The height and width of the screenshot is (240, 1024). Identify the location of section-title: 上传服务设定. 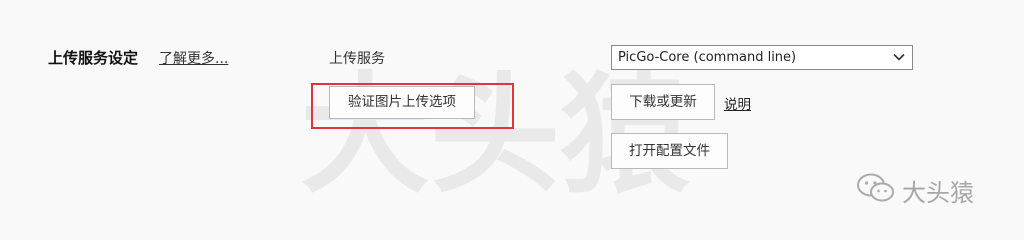
(93, 58).